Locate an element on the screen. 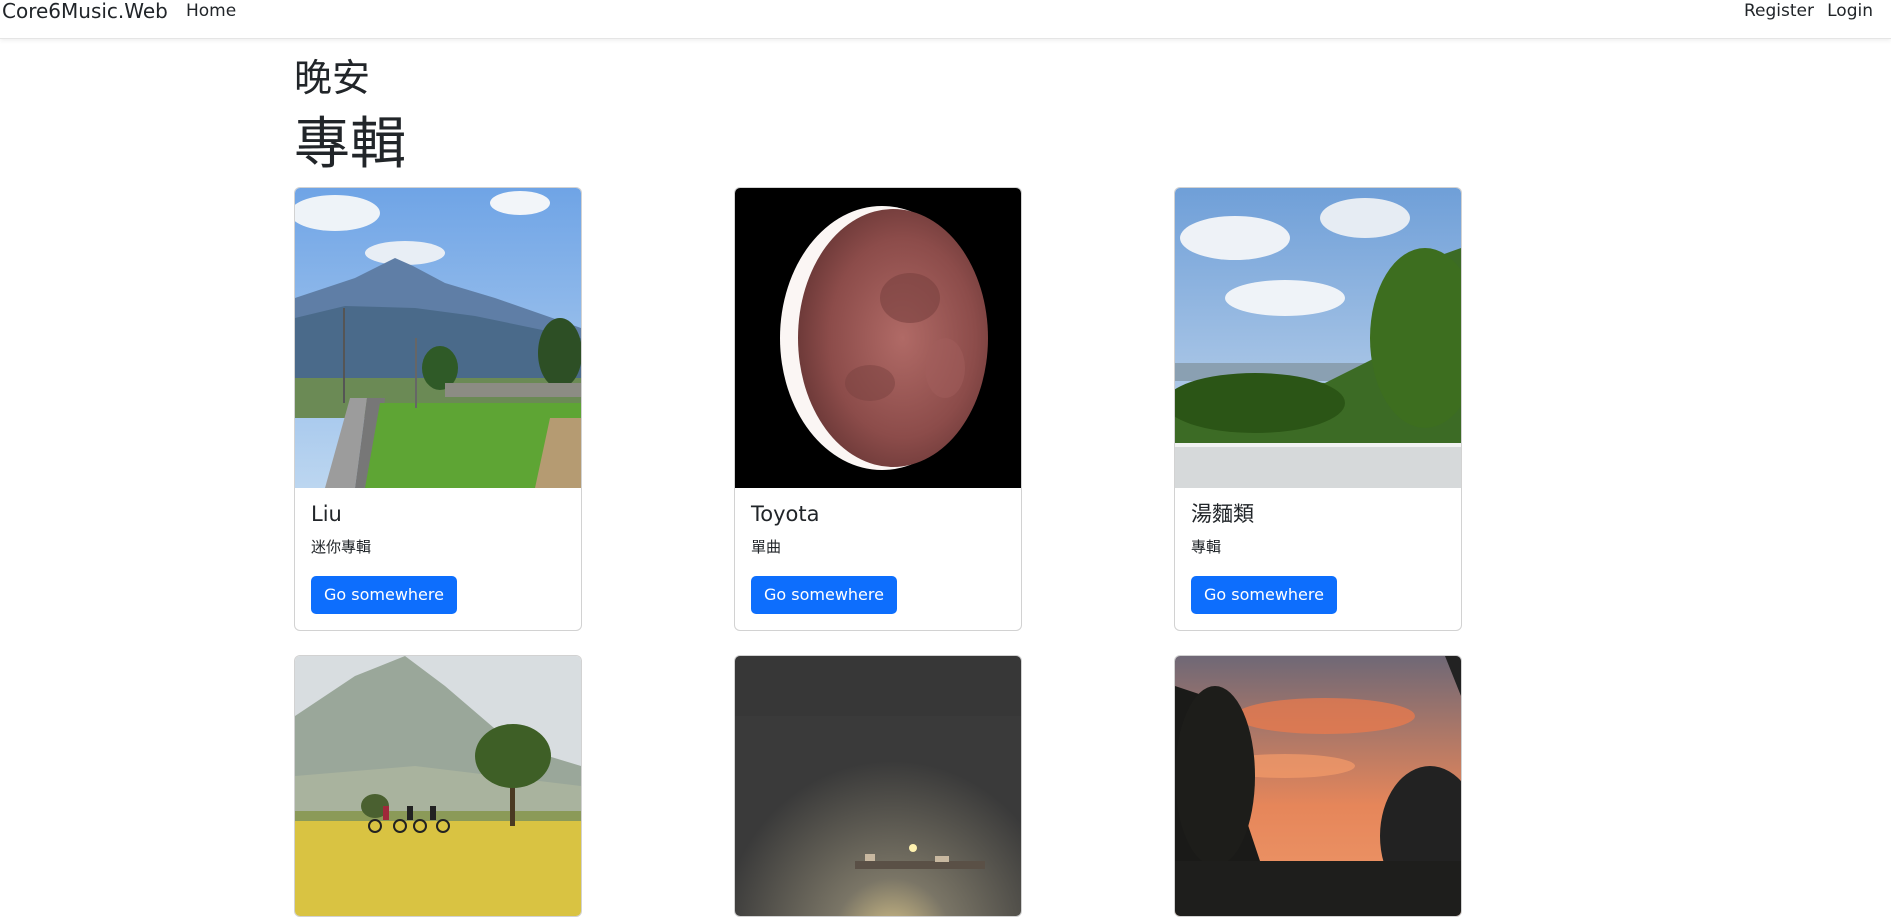 Image resolution: width=1891 pixels, height=917 pixels. album-card: 湯麵類 專輯 Go somewhere is located at coordinates (1318, 409).